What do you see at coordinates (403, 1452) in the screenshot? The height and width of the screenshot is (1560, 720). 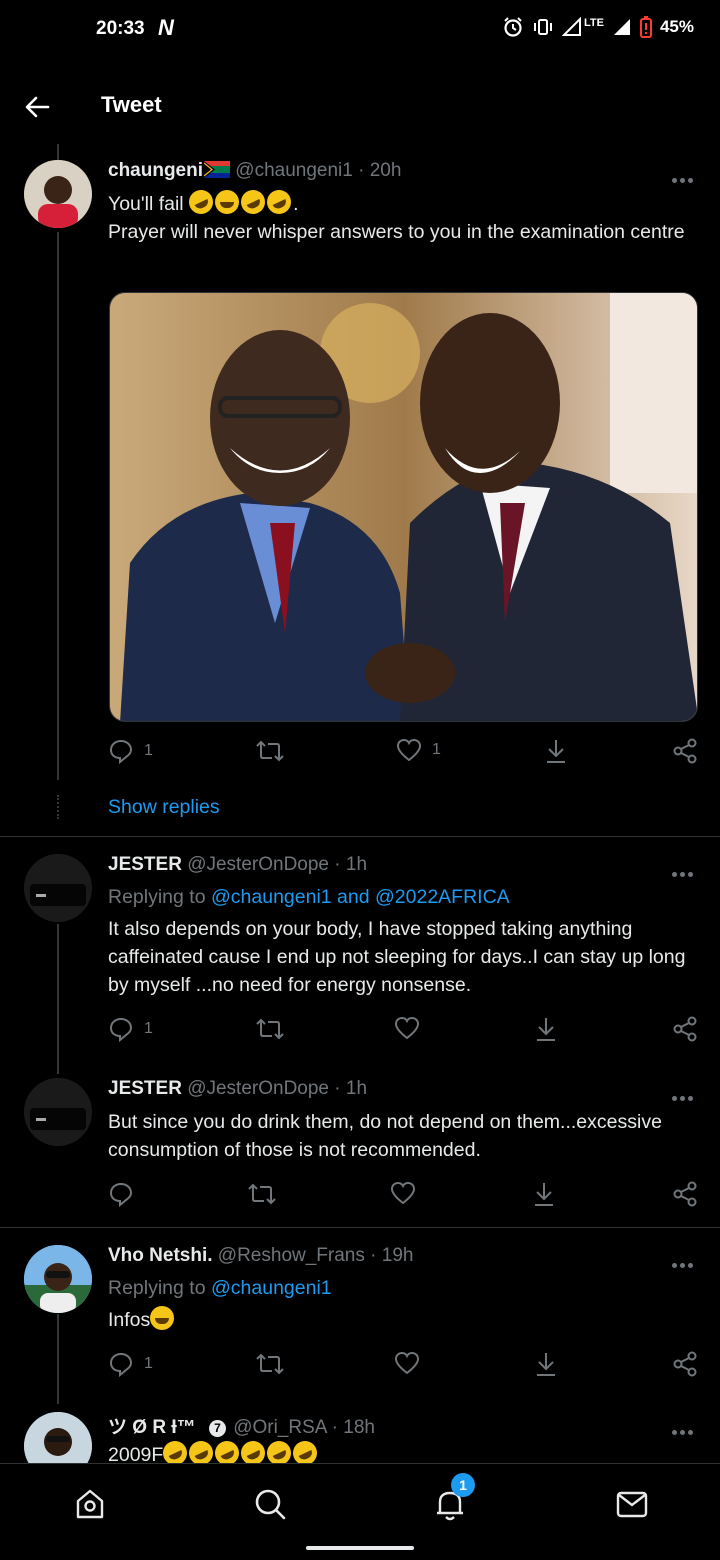 I see `tweet-text: 2009F` at bounding box center [403, 1452].